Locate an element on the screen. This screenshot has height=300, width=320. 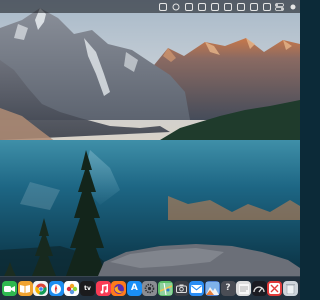
menubar-app-6-icon is located at coordinates (227, 6).